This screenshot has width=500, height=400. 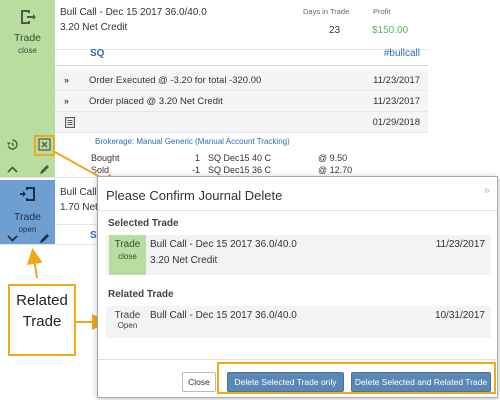 What do you see at coordinates (199, 382) in the screenshot?
I see `close-button: Close` at bounding box center [199, 382].